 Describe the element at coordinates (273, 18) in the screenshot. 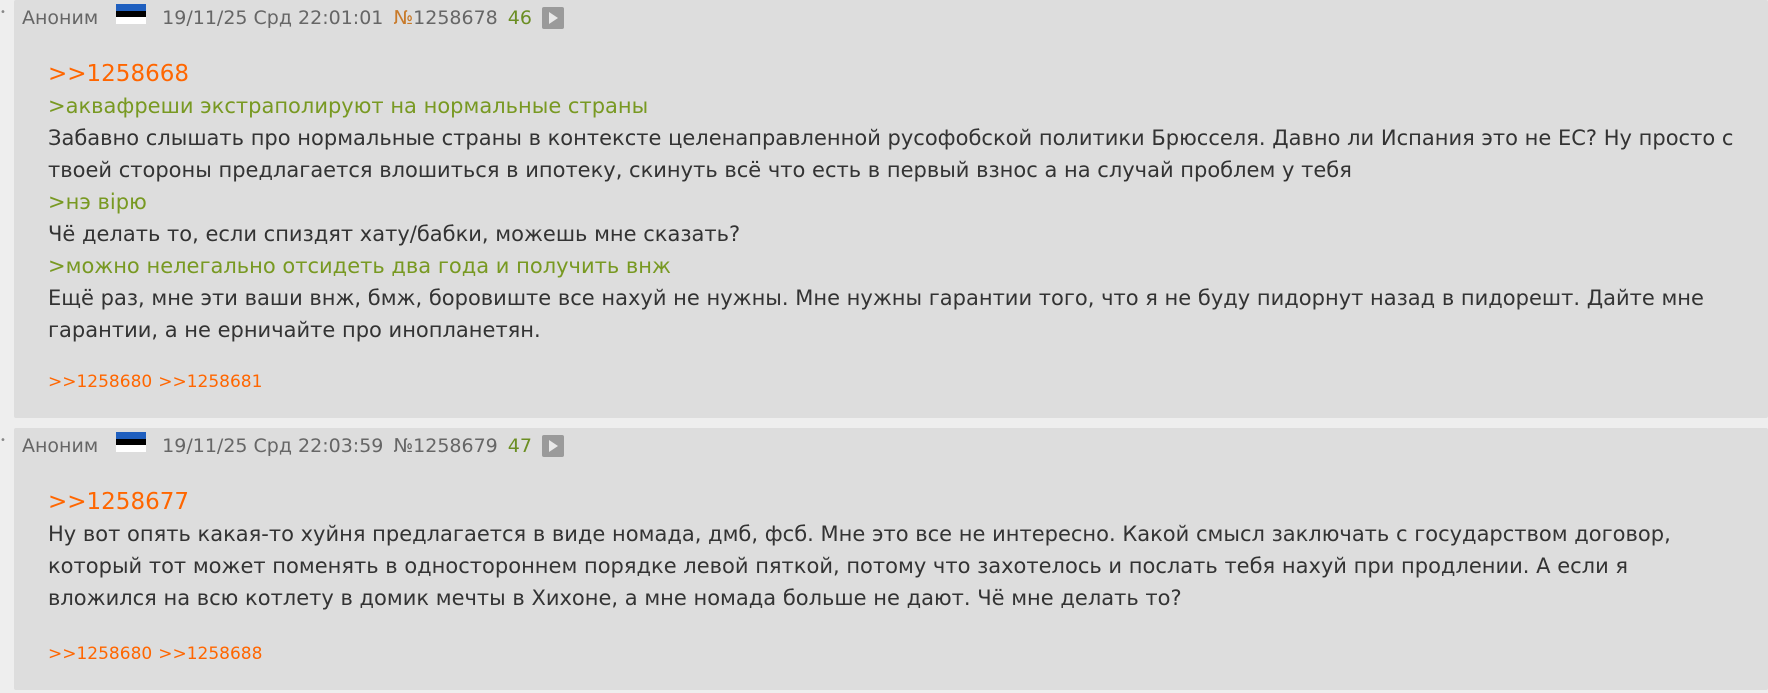

I see `post-date: 19/11/25 Срд 22:01:01` at that location.